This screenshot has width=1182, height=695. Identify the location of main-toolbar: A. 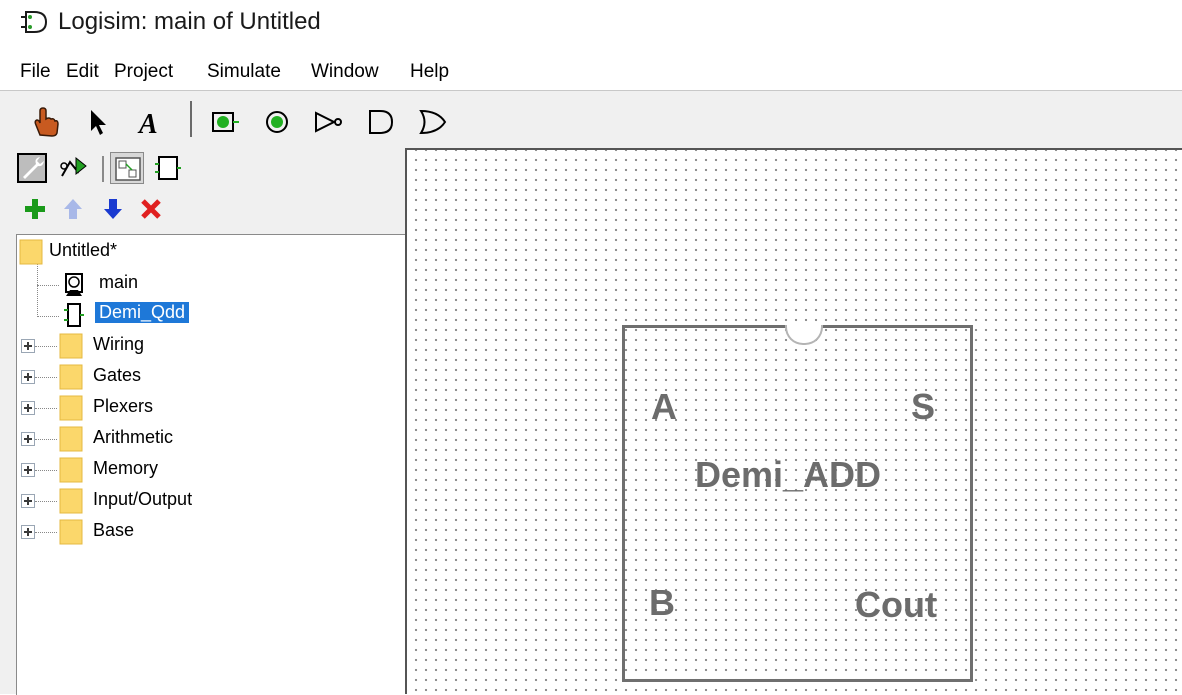
(591, 119).